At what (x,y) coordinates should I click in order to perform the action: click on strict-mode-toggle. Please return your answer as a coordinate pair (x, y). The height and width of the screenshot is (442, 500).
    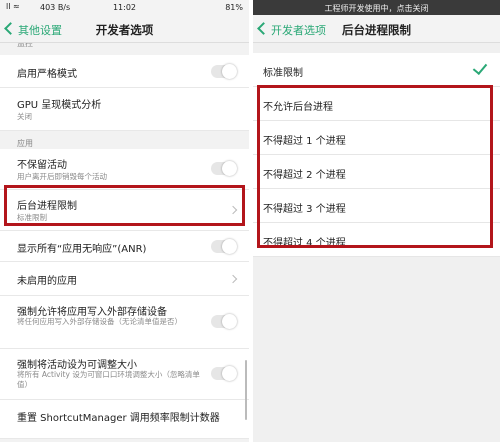
    Looking at the image, I should click on (224, 71).